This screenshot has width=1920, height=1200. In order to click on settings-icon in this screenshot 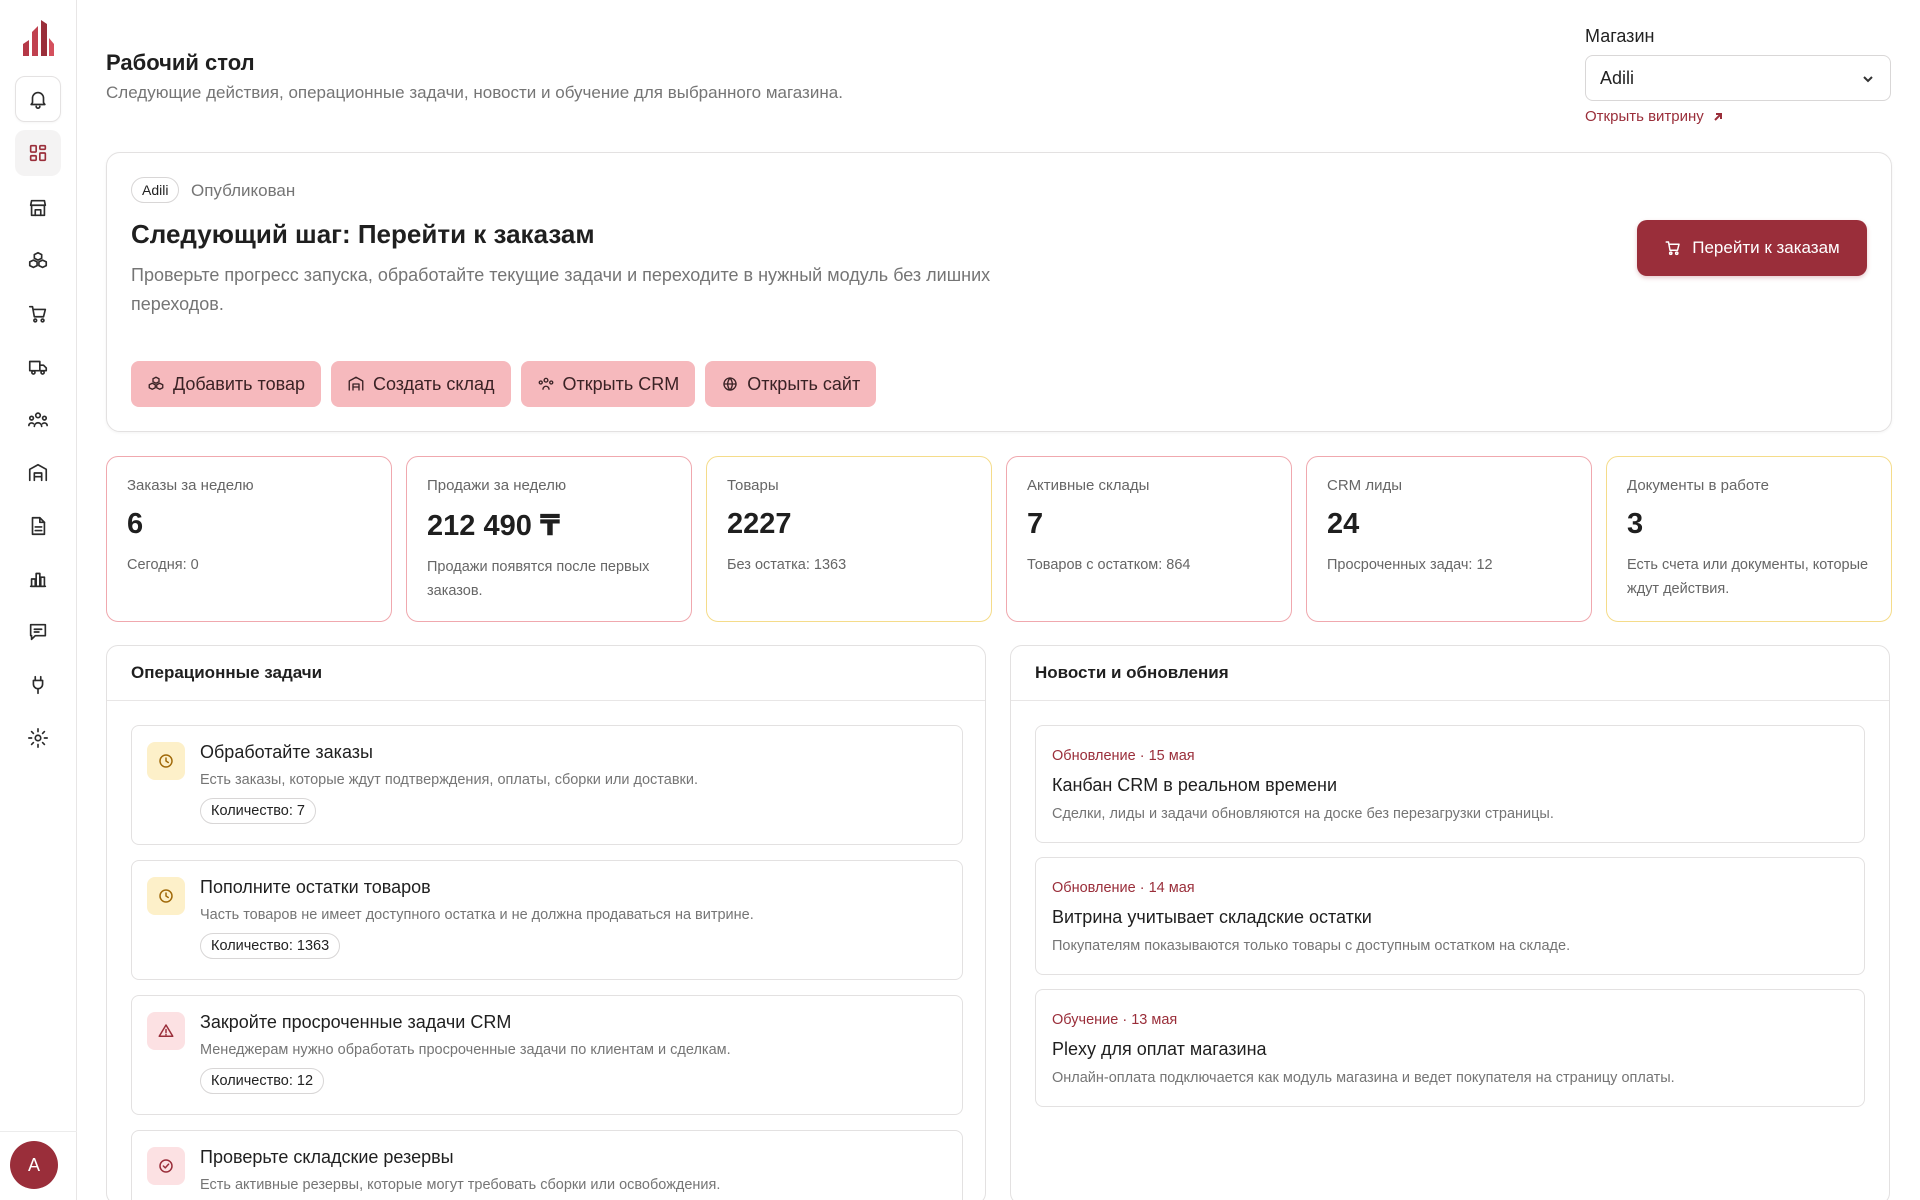, I will do `click(38, 738)`.